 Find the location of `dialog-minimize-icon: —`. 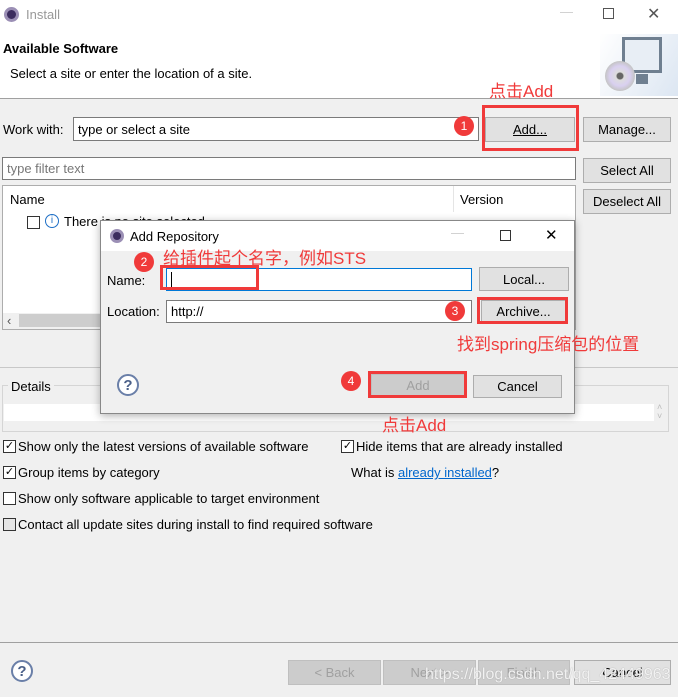

dialog-minimize-icon: — is located at coordinates (457, 232).